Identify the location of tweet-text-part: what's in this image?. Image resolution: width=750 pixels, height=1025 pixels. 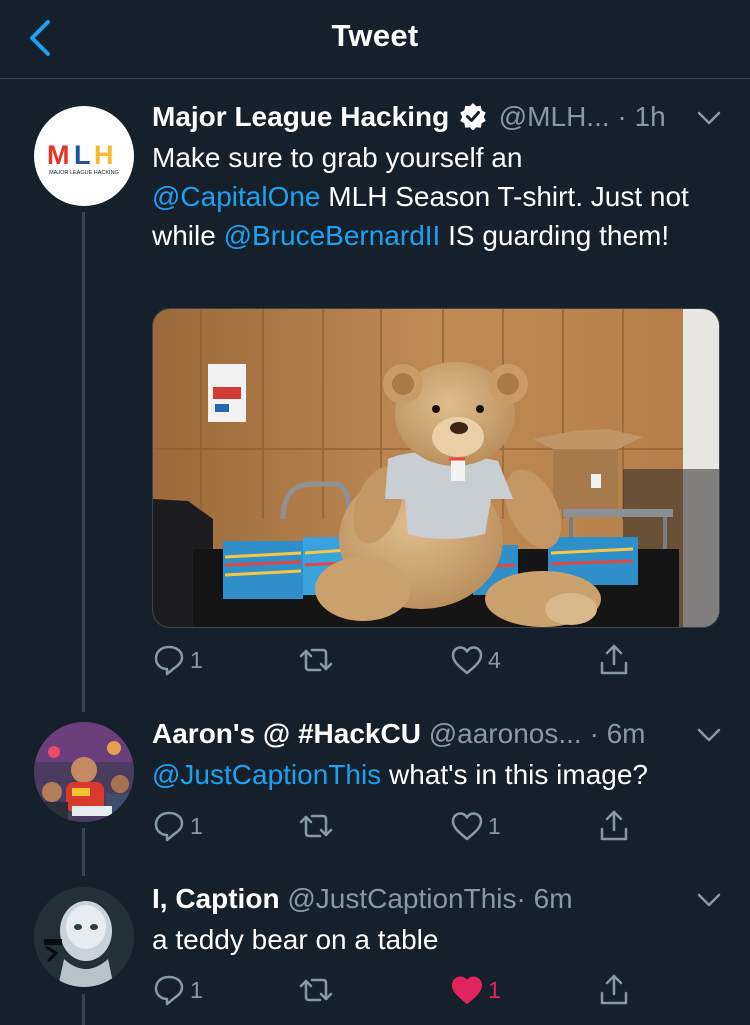
(514, 774).